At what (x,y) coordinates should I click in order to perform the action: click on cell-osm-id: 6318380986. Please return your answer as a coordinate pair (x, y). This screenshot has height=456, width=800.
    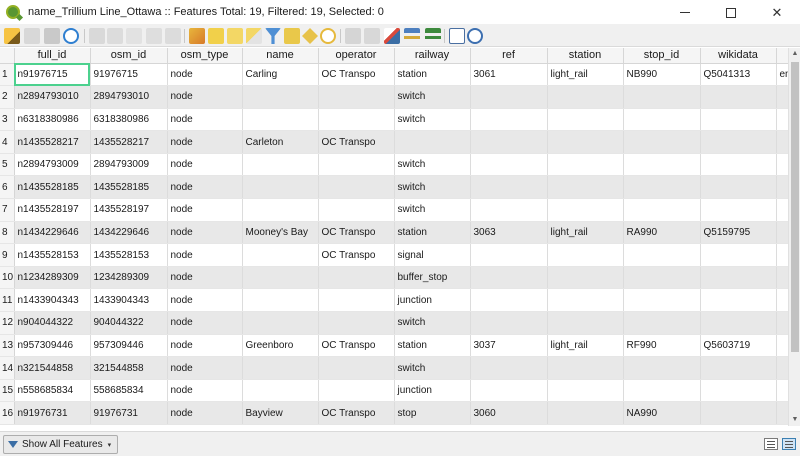
    Looking at the image, I should click on (129, 120).